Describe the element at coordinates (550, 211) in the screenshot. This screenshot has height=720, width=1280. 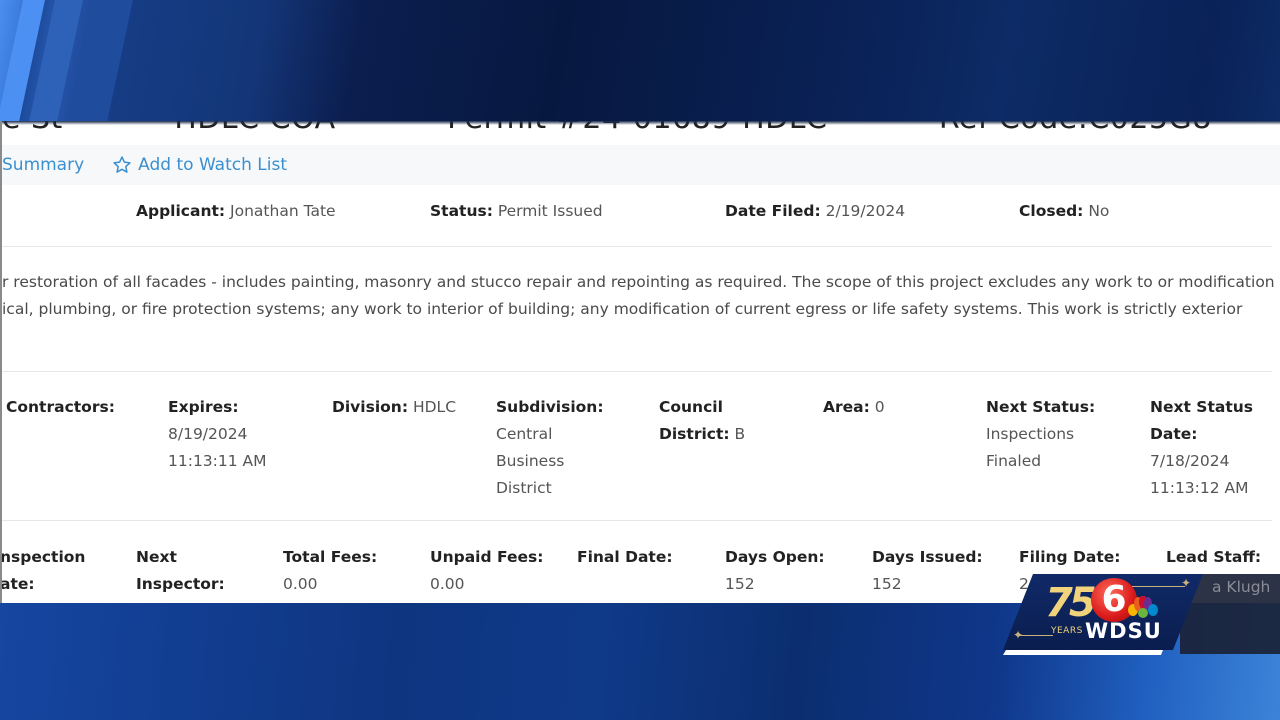
I see `status-value: Permit Issued` at that location.